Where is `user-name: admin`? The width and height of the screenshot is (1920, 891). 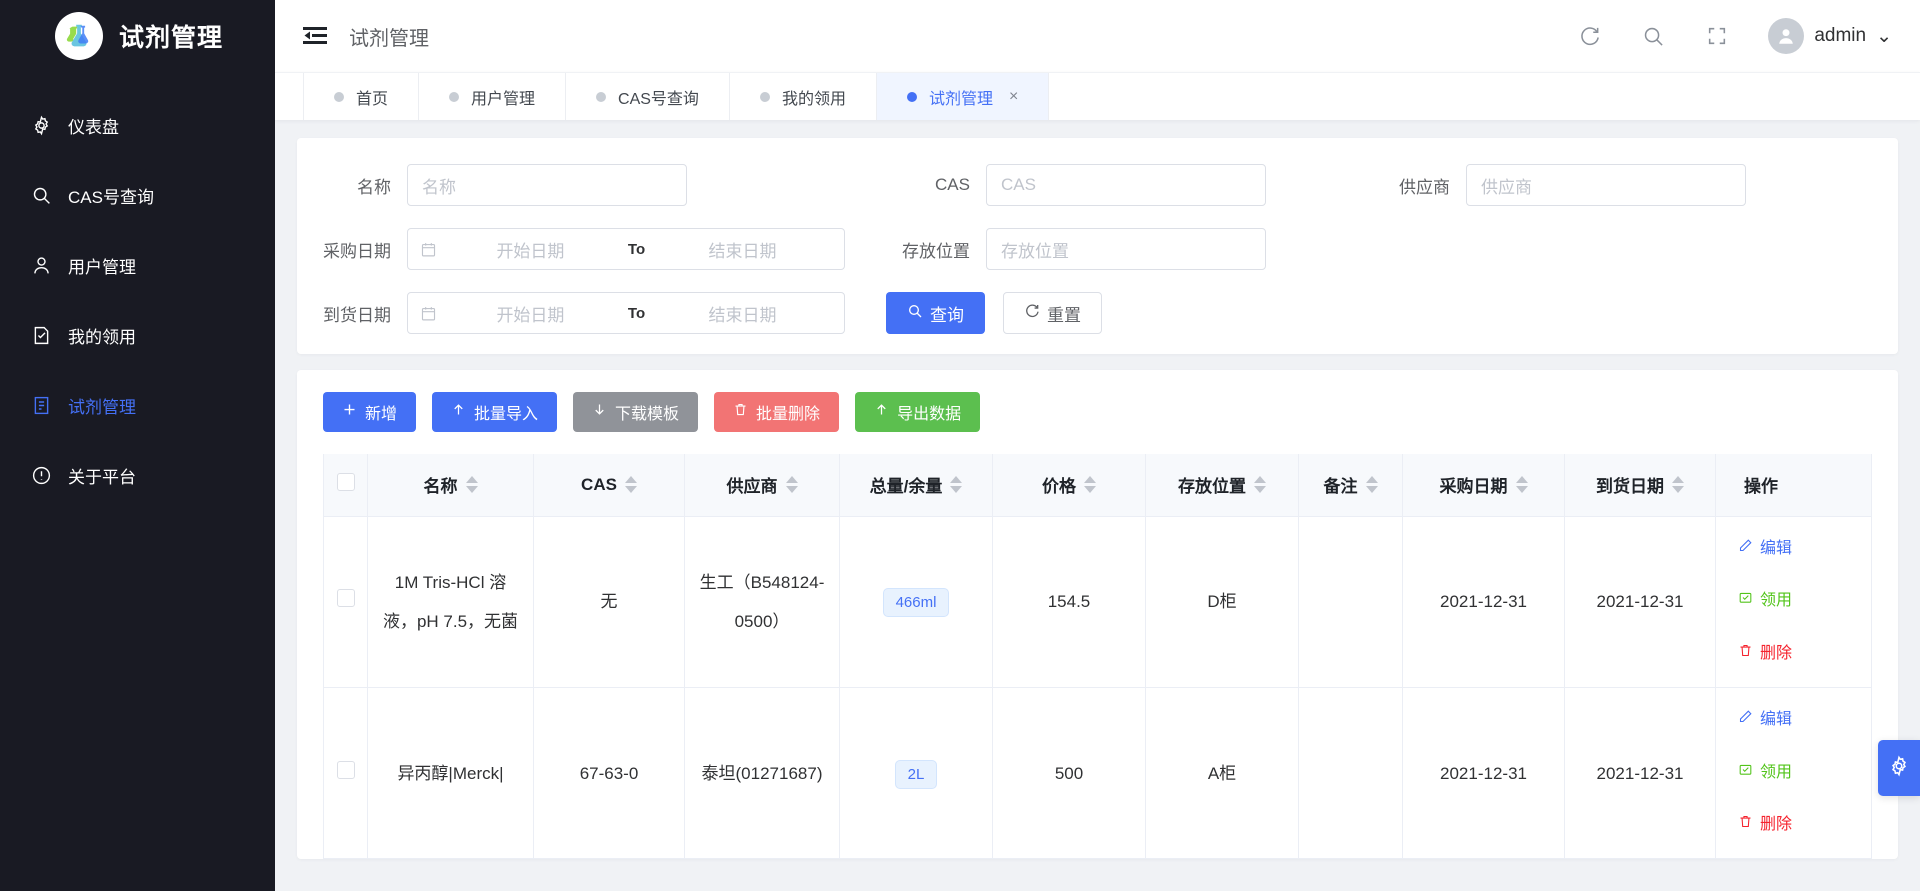
user-name: admin is located at coordinates (1840, 35).